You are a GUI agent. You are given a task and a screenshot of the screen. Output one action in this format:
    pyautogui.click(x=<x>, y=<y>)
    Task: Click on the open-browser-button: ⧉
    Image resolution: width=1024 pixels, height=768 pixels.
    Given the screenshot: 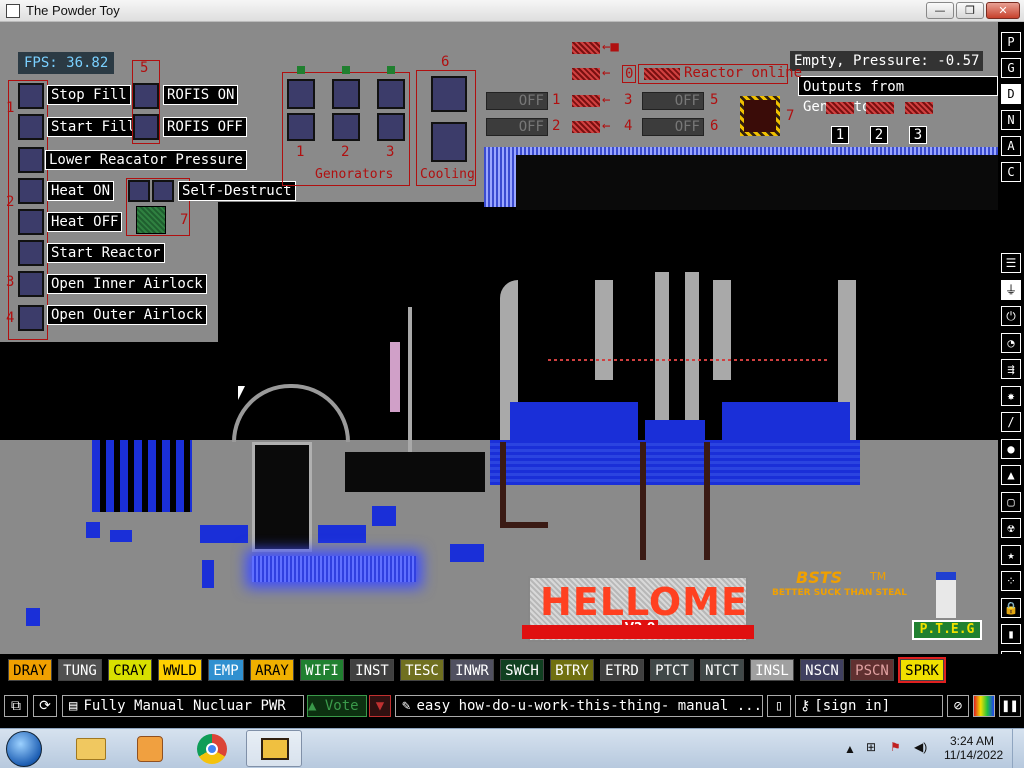 What is the action you would take?
    pyautogui.click(x=16, y=706)
    